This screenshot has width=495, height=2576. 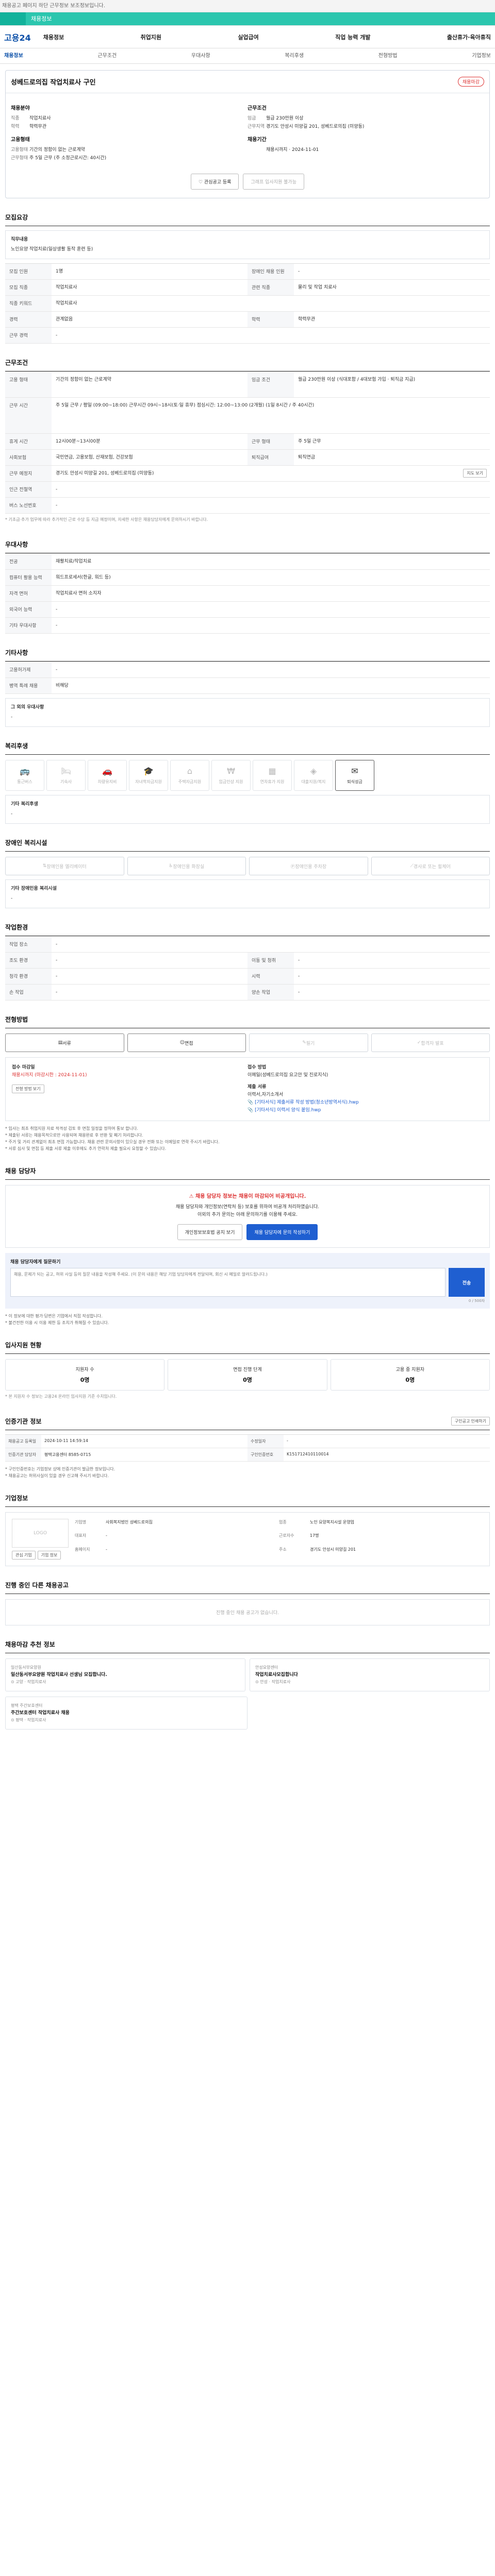 I want to click on attachment-name: [기타서식] 이력서 양식 붙임.hwp, so click(x=288, y=1110).